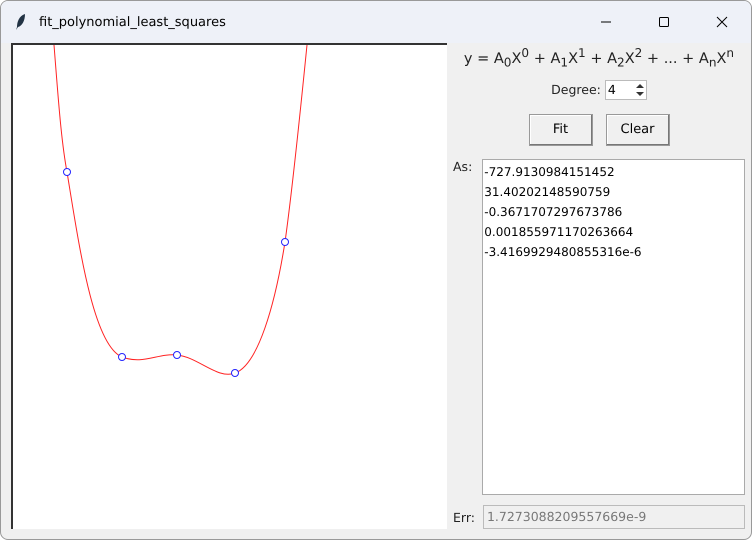 This screenshot has height=540, width=752. Describe the element at coordinates (464, 517) in the screenshot. I see `error-label: Err:` at that location.